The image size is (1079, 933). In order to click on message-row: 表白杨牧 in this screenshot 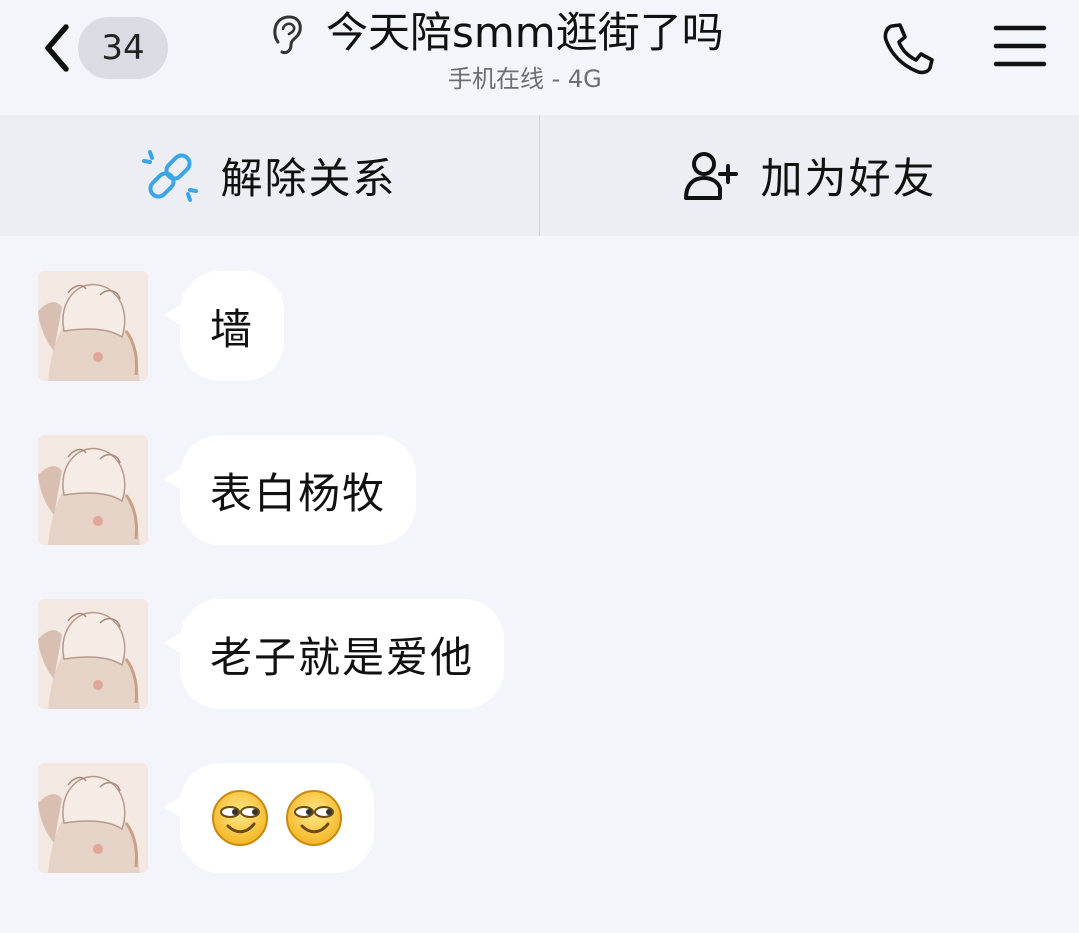, I will do `click(227, 491)`.